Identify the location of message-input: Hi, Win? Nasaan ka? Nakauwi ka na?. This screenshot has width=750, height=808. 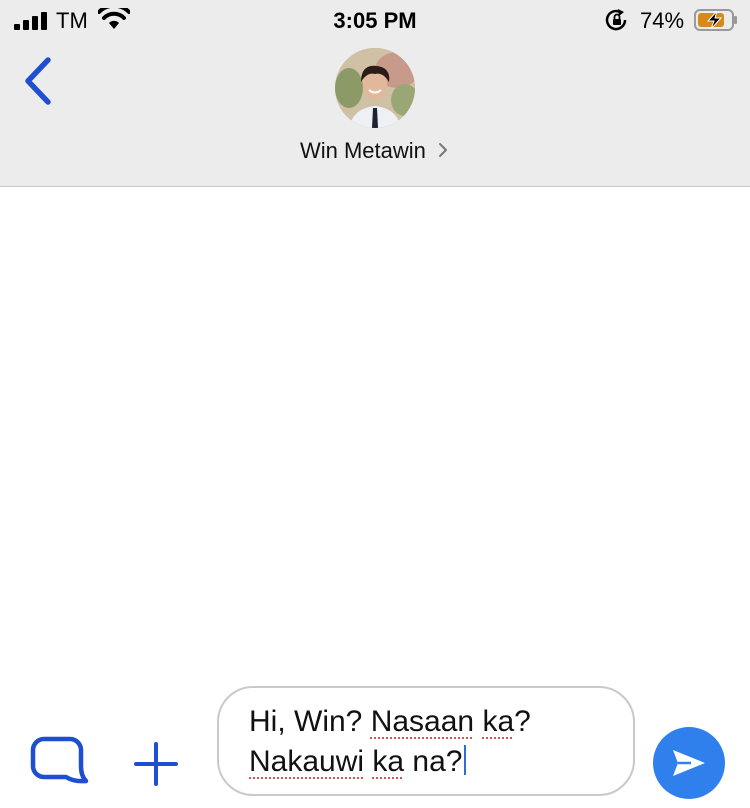
(426, 741).